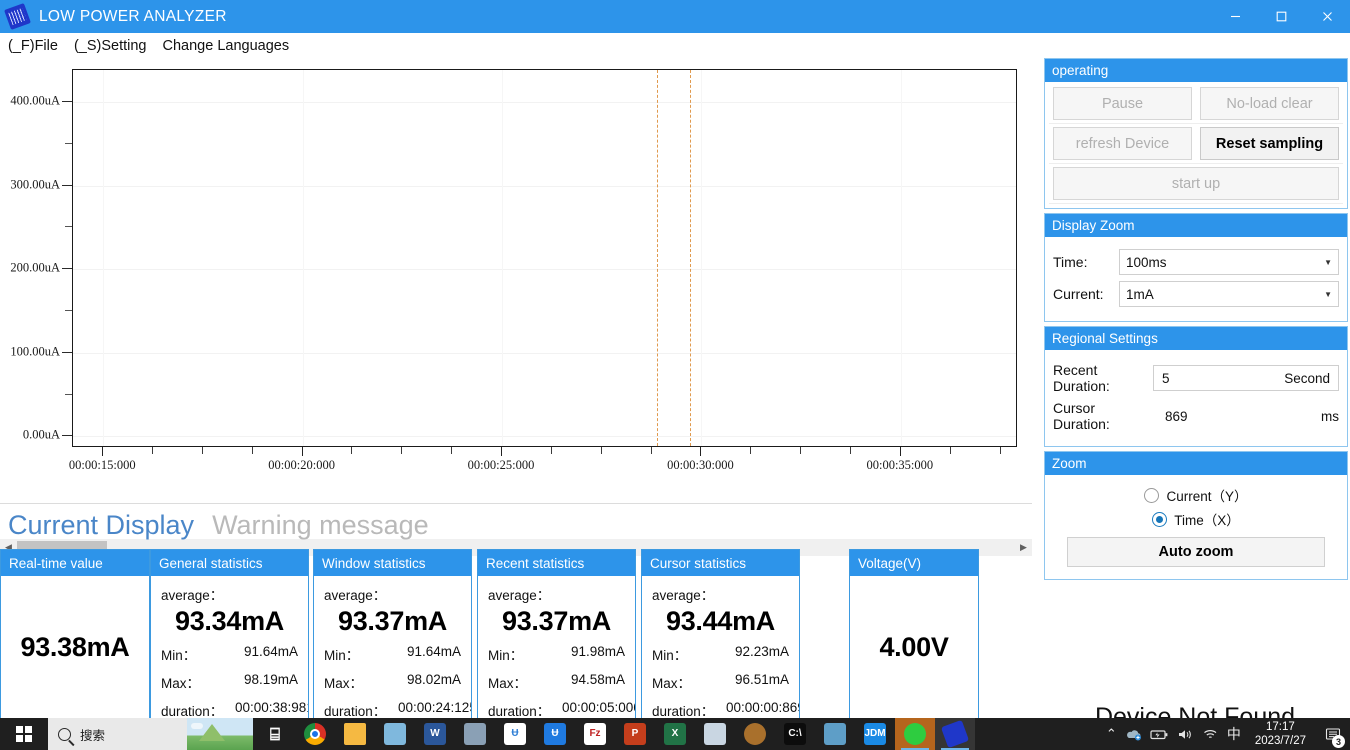  I want to click on menu-bar: (_F)File (_S)Setting Change Languages, so click(675, 45).